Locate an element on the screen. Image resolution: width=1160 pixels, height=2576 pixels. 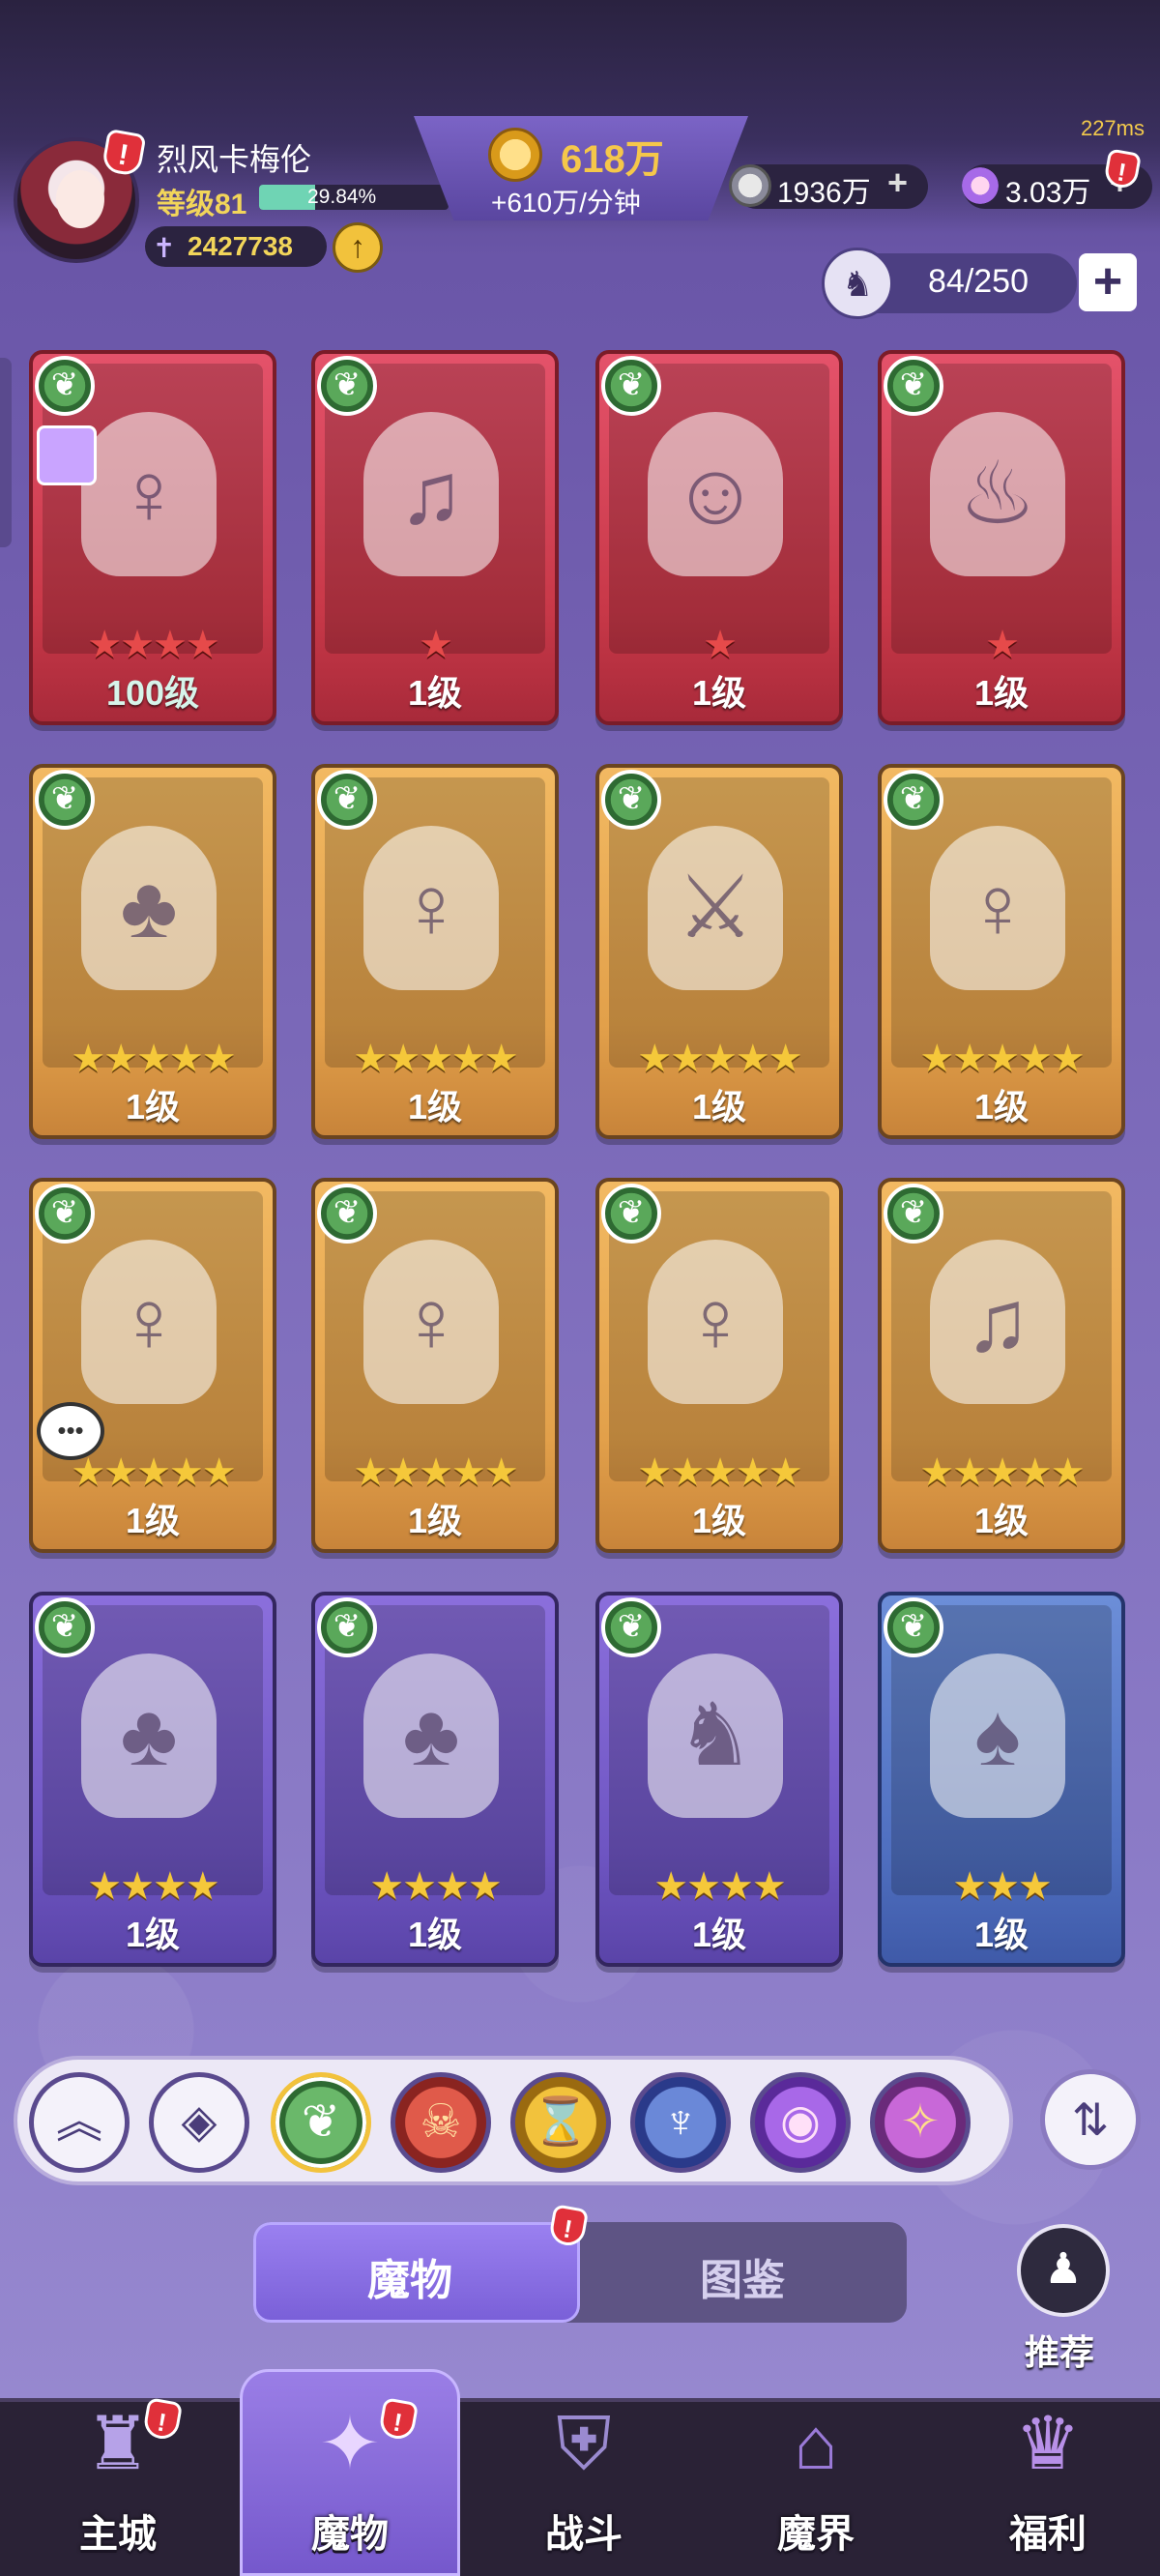
power-display: ✝ 2427738 is located at coordinates (236, 246).